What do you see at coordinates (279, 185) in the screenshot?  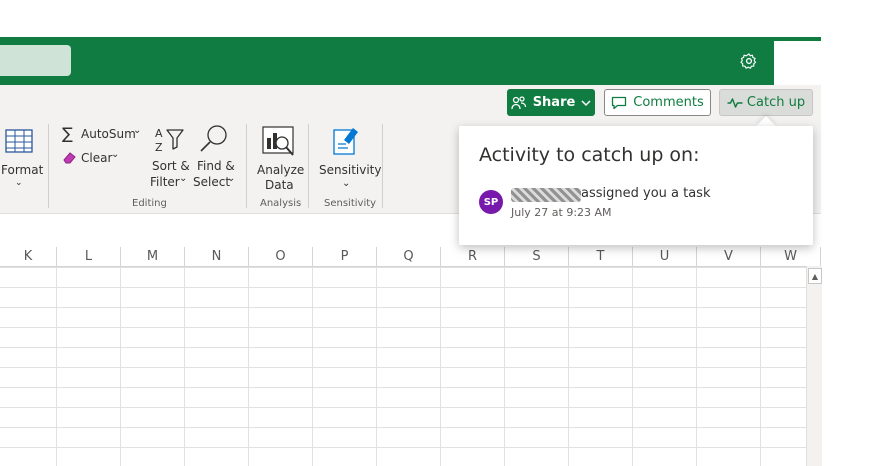 I see `data-label: Data` at bounding box center [279, 185].